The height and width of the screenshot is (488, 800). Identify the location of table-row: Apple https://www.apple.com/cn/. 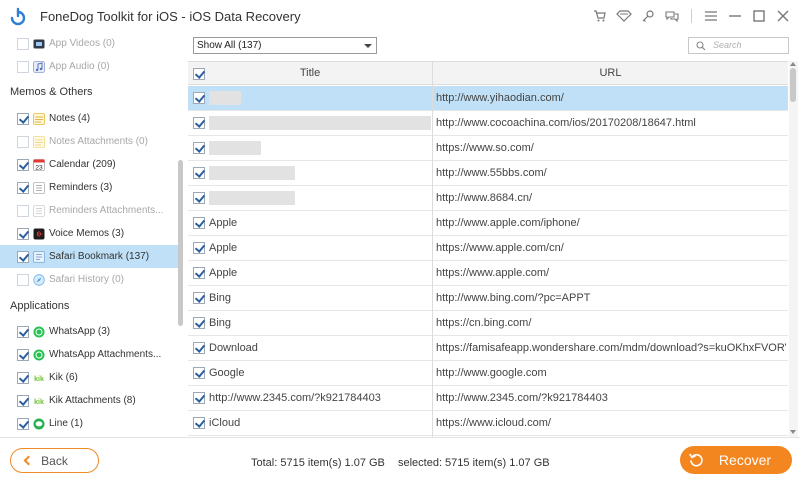
(488, 248).